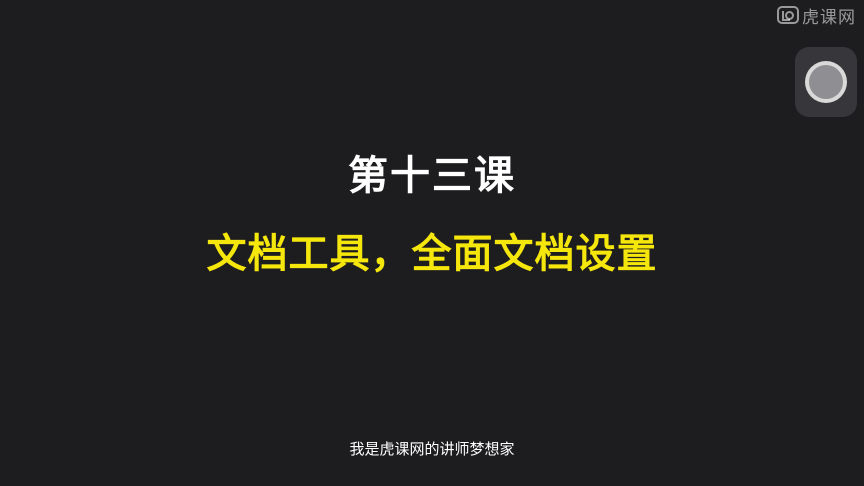  I want to click on assistive-touch-icon, so click(826, 82).